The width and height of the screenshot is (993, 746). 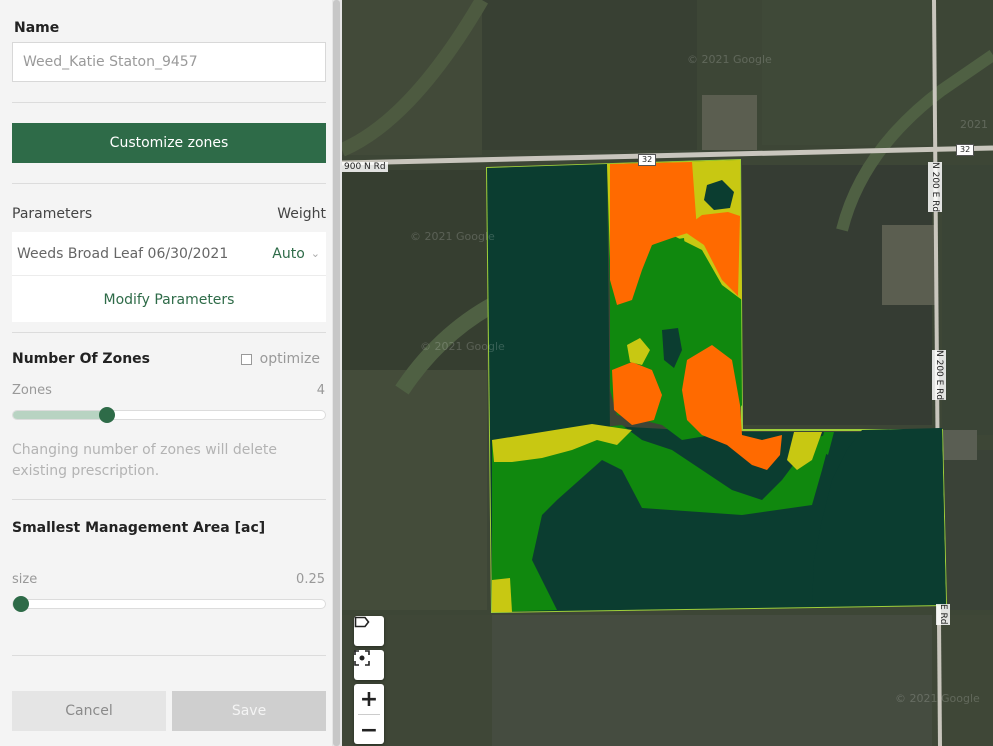 I want to click on weight-dropdown: Auto ⌄, so click(x=296, y=254).